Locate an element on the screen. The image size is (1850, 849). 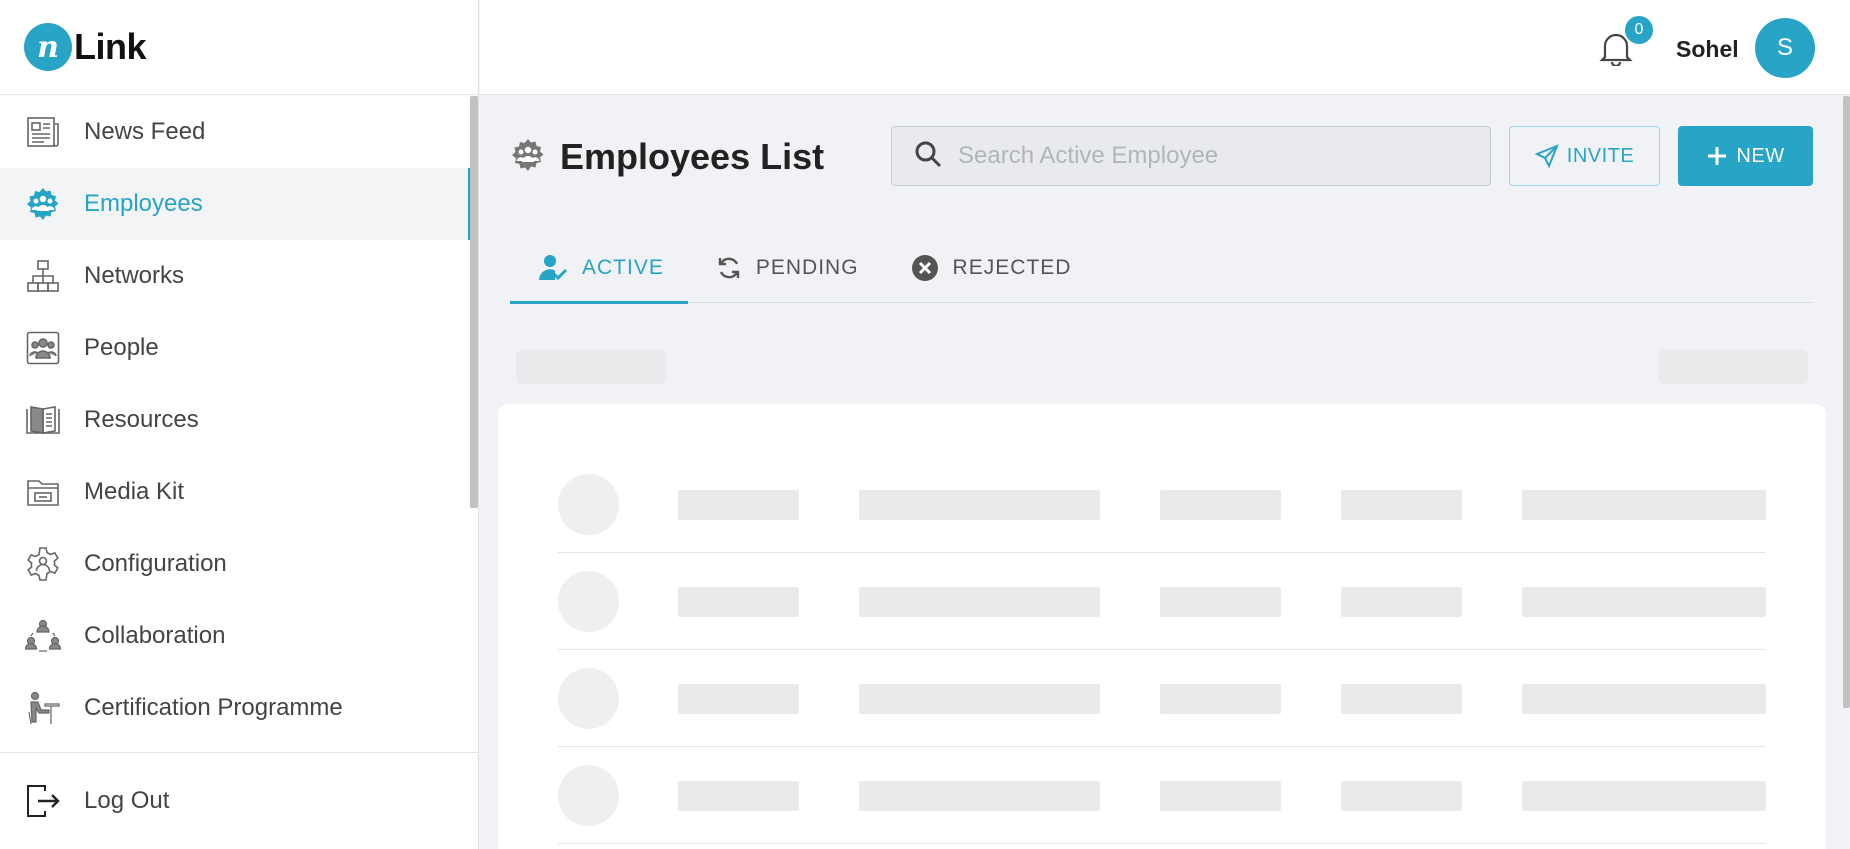
search-icon is located at coordinates (928, 156).